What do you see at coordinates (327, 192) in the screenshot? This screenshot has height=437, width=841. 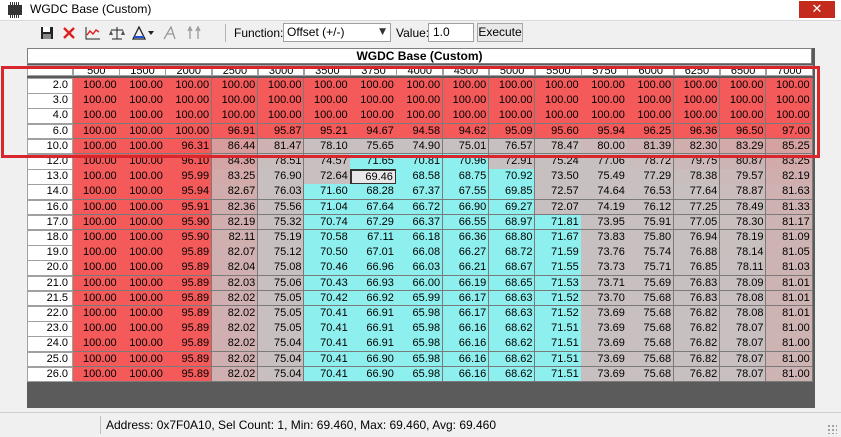 I see `table-cell: 71.60` at bounding box center [327, 192].